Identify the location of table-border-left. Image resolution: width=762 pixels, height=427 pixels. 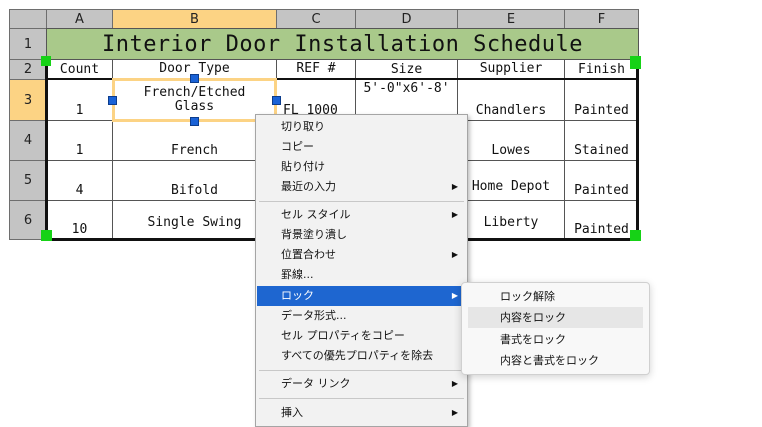
(46, 150).